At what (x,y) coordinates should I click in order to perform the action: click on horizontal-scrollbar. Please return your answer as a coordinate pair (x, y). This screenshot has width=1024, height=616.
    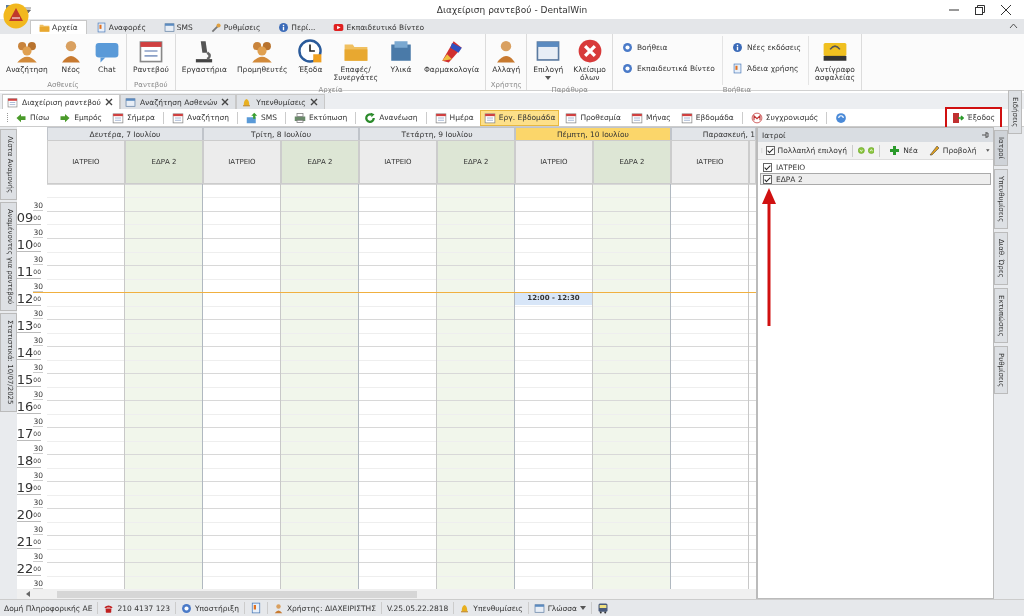
    Looking at the image, I should click on (386, 594).